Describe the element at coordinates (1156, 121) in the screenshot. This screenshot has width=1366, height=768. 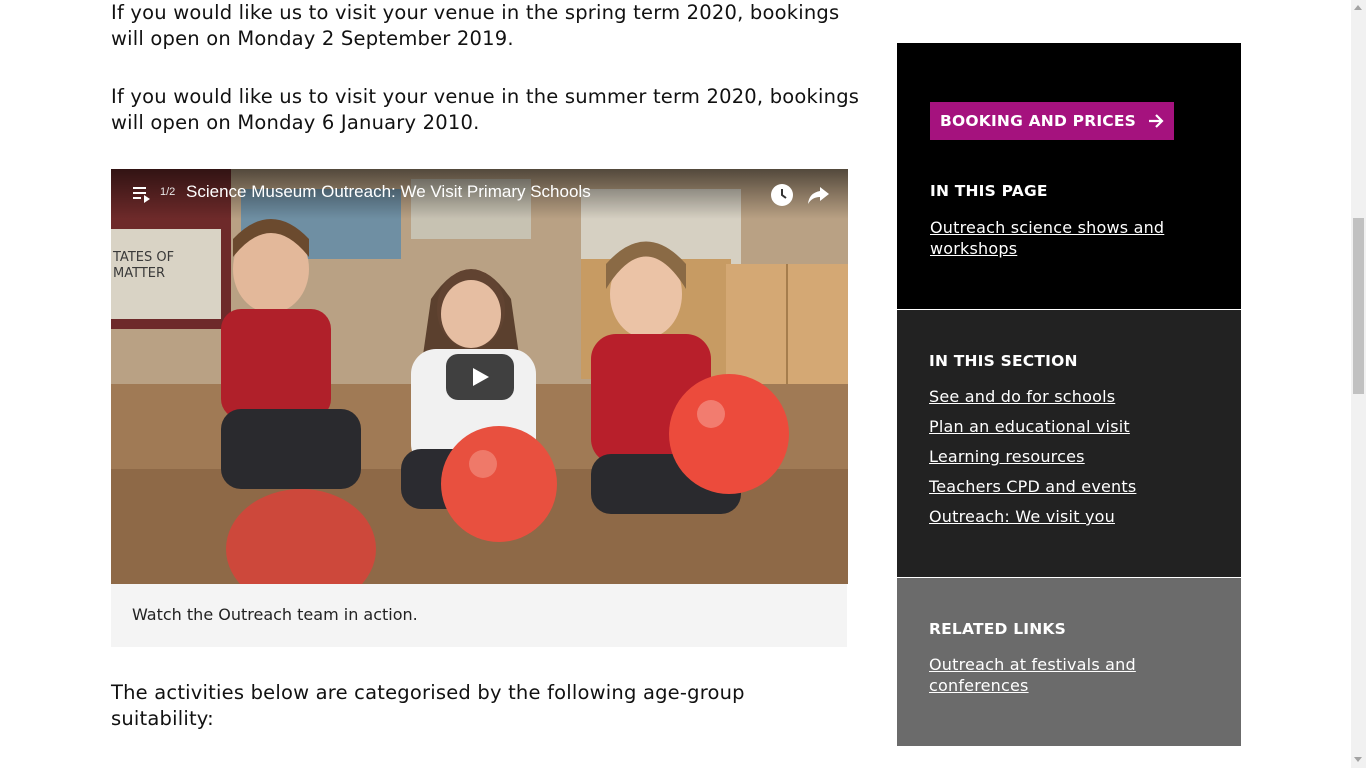
I see `arrow-right-icon` at that location.